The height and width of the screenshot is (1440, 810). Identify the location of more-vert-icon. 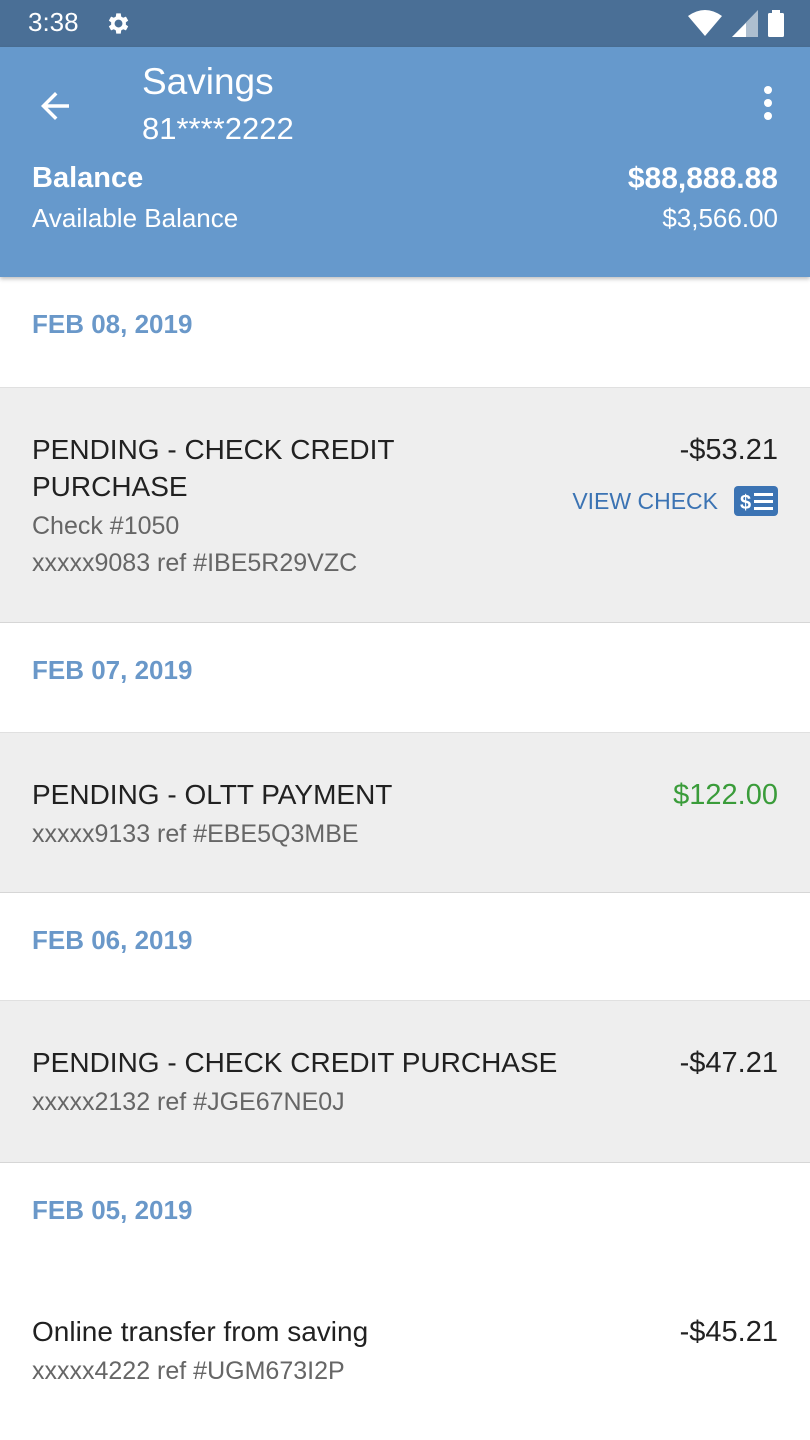
(768, 105).